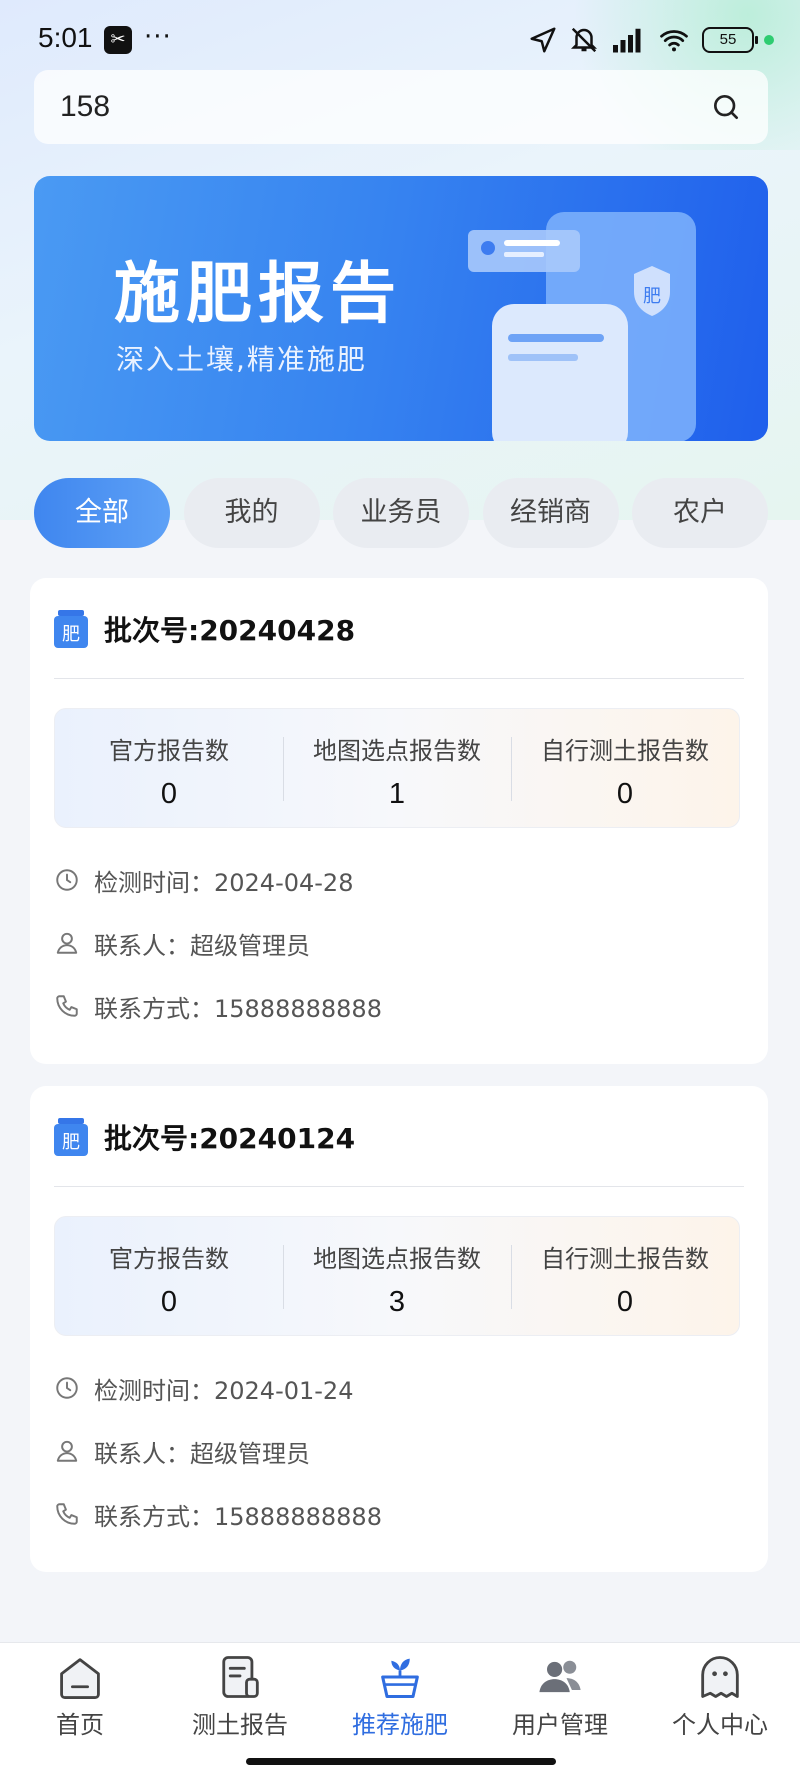 Image resolution: width=800 pixels, height=1778 pixels. Describe the element at coordinates (674, 41) in the screenshot. I see `wifi-icon` at that location.